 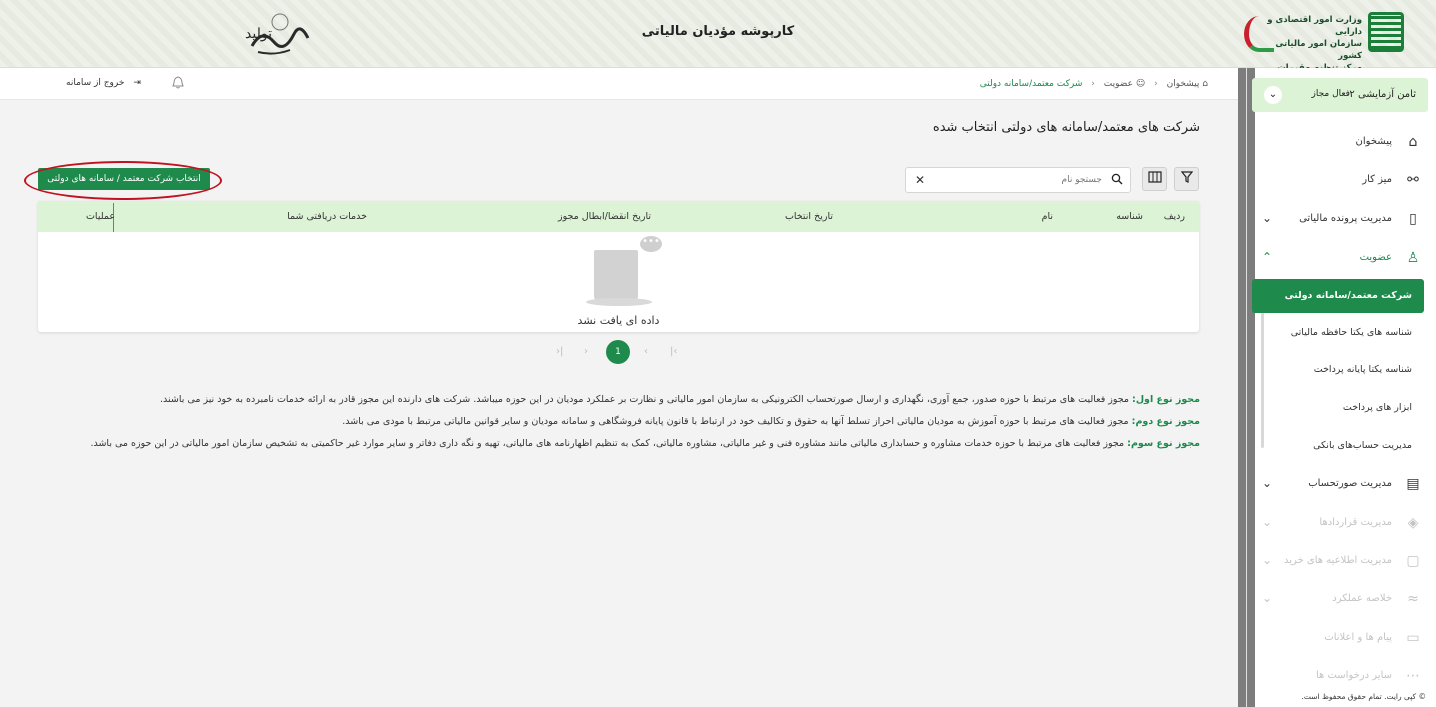 I want to click on receipt-icon: ▤, so click(x=1413, y=484).